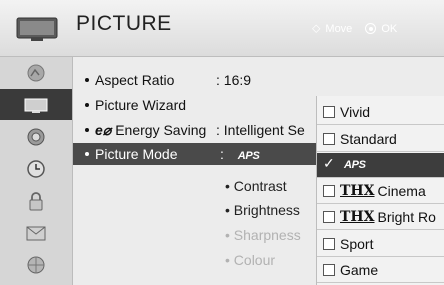  What do you see at coordinates (103, 129) in the screenshot?
I see `energy-saving-logo-icon: e⌀` at bounding box center [103, 129].